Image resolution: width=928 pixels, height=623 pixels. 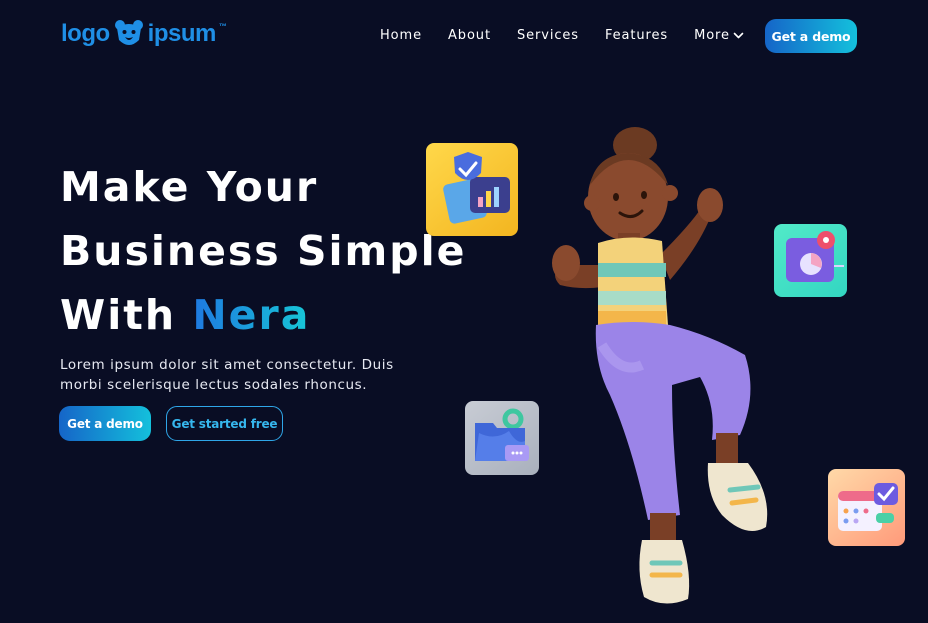 What do you see at coordinates (502, 434) in the screenshot?
I see `folder-icon` at bounding box center [502, 434].